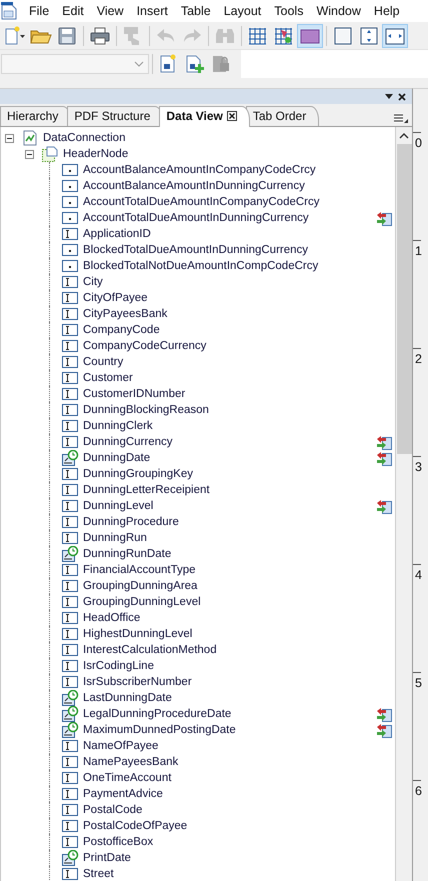 The width and height of the screenshot is (428, 881). Describe the element at coordinates (134, 394) in the screenshot. I see `tree-item: CustomerIDNumber` at that location.